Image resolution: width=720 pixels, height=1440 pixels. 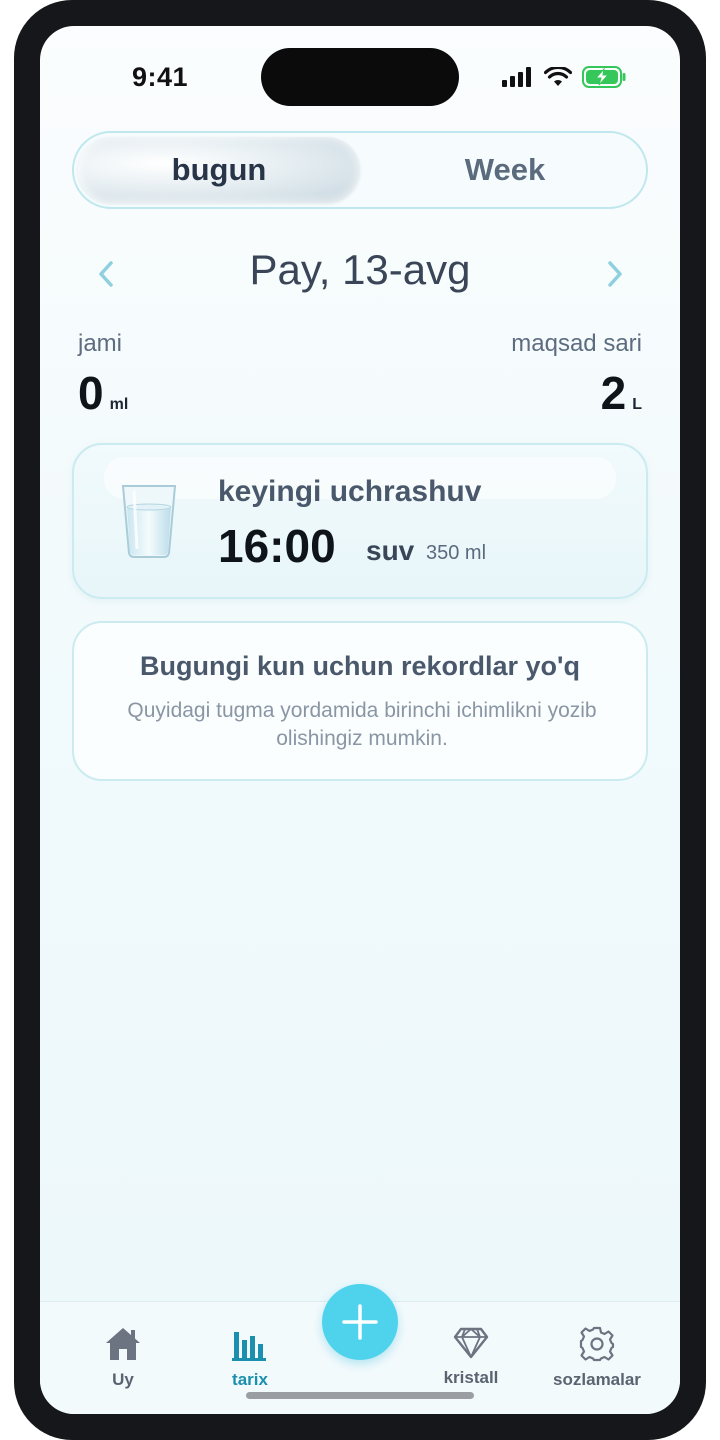 I want to click on date-title: Pay, 13-avg, so click(x=360, y=269).